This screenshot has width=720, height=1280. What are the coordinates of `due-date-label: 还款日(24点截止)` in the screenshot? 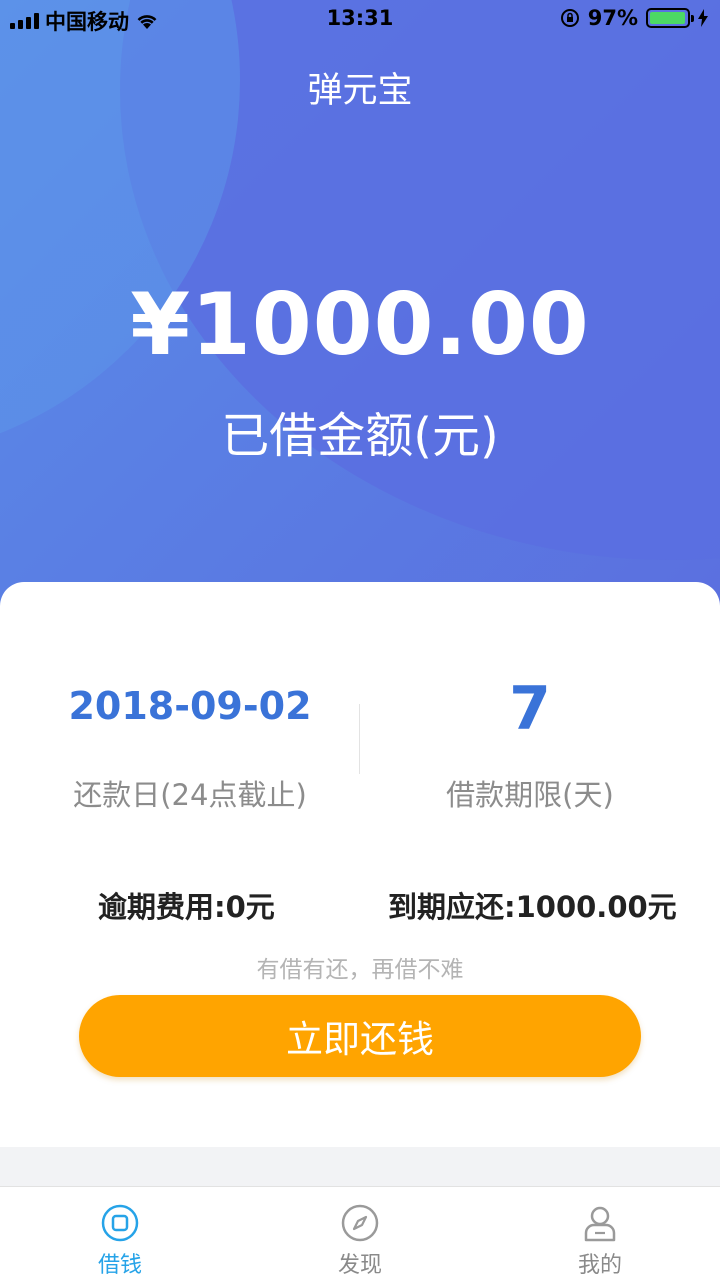 It's located at (190, 795).